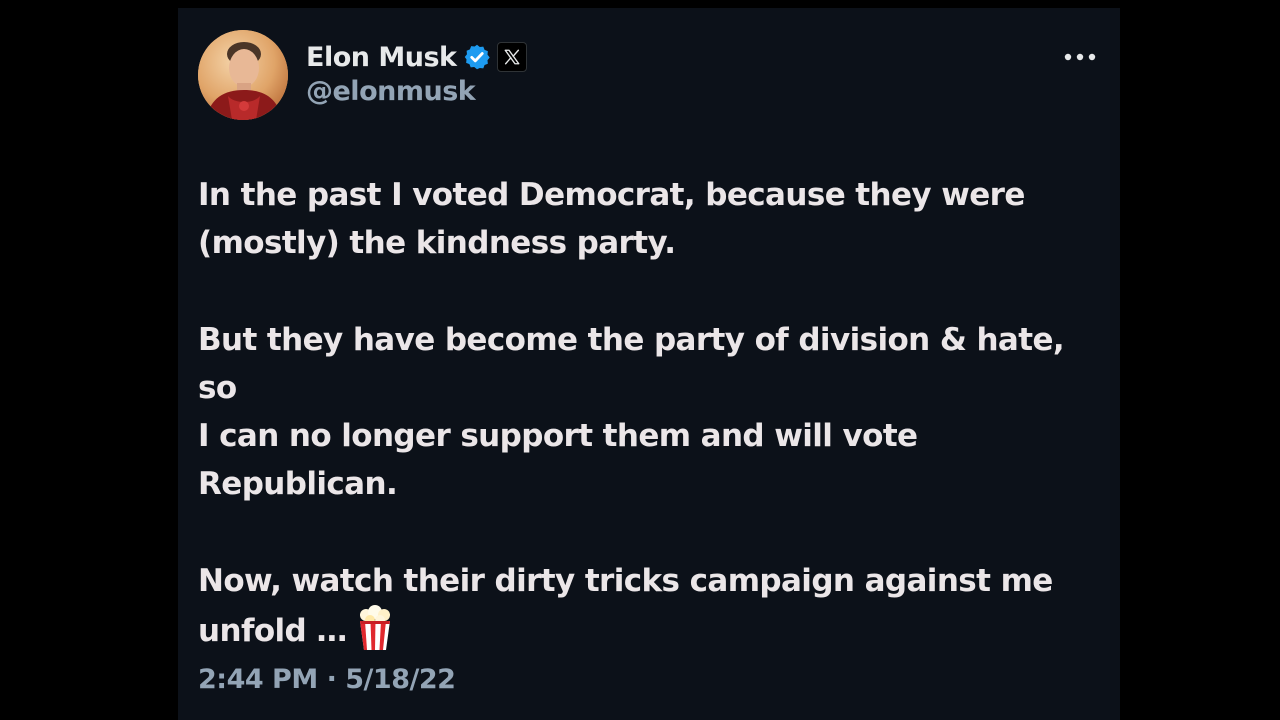 The width and height of the screenshot is (1280, 720). Describe the element at coordinates (375, 628) in the screenshot. I see `popcorn-icon` at that location.